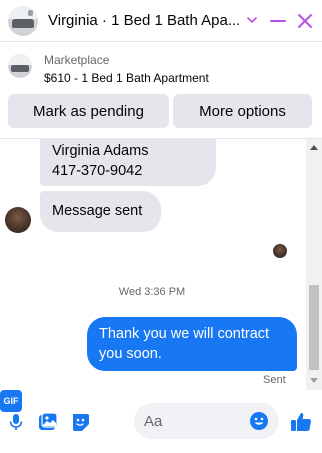 This screenshot has width=322, height=453. Describe the element at coordinates (88, 111) in the screenshot. I see `mark-as-pending-button: Mark as pending` at that location.